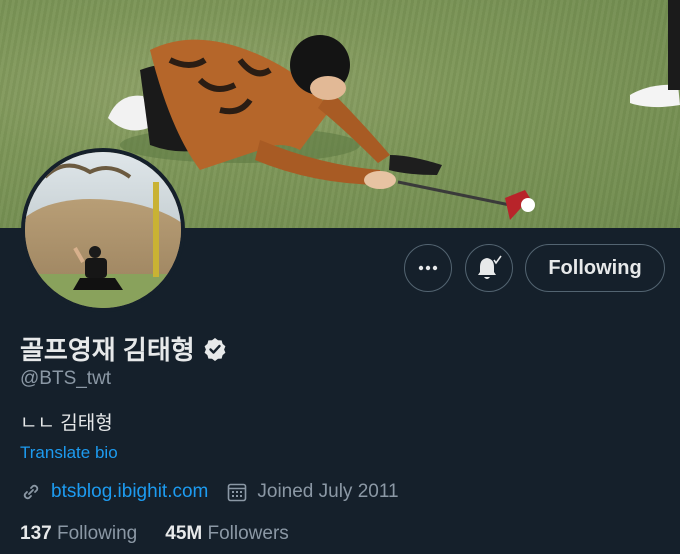 The height and width of the screenshot is (554, 680). I want to click on following-count: 137, so click(36, 533).